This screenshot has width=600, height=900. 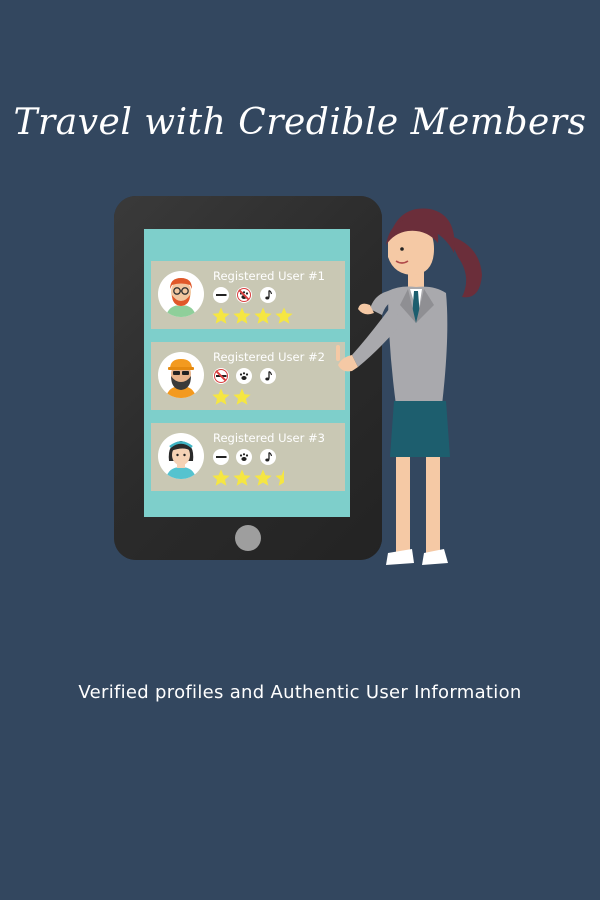 I want to click on user-card-1: Registered User #1, so click(x=248, y=295).